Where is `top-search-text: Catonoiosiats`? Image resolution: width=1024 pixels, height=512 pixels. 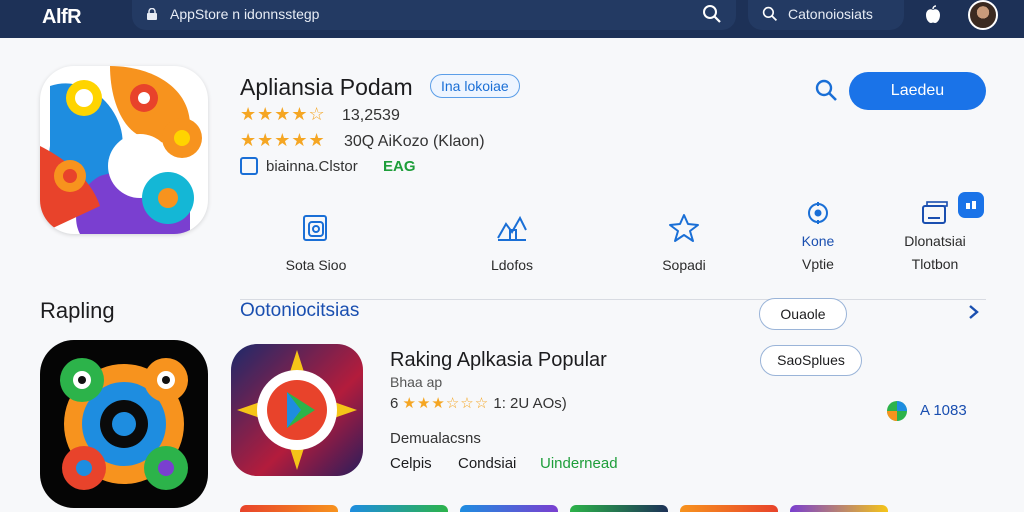 top-search-text: Catonoiosiats is located at coordinates (830, 14).